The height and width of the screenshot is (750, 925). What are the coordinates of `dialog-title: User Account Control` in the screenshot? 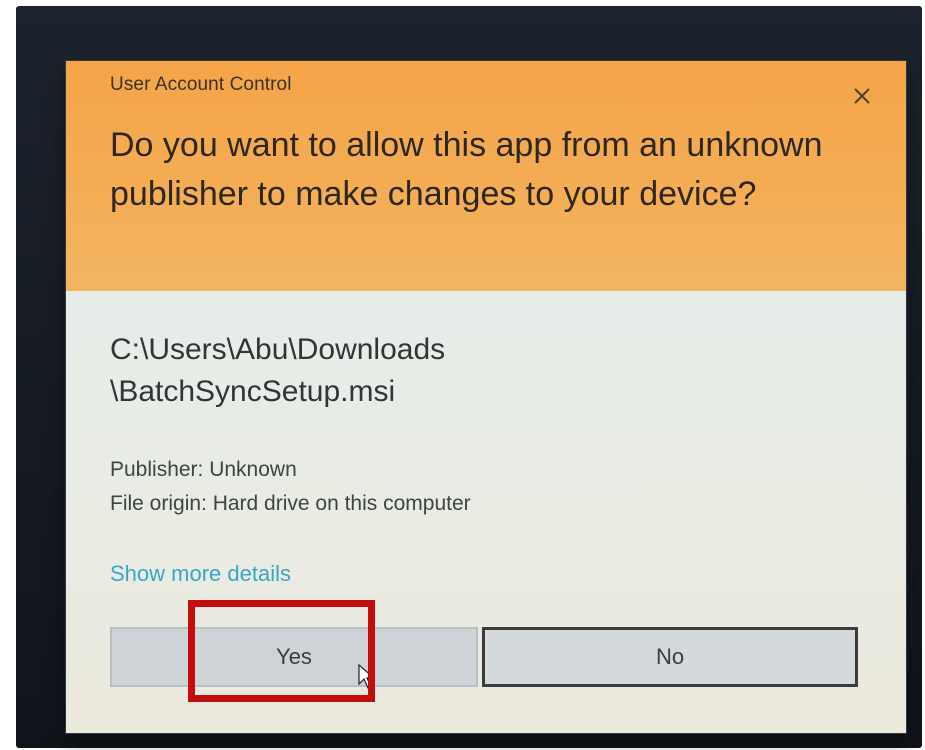 It's located at (201, 84).